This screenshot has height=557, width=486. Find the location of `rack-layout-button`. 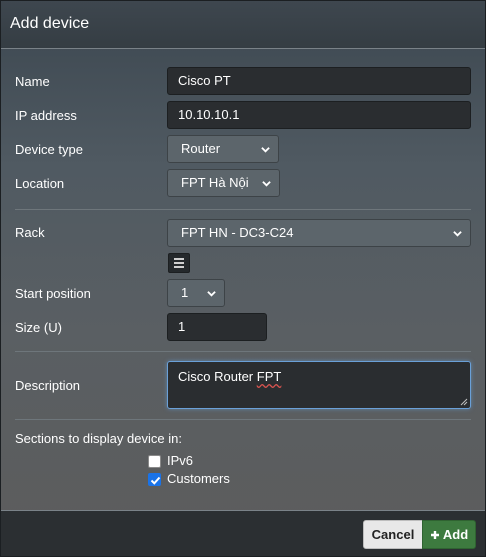

rack-layout-button is located at coordinates (179, 263).